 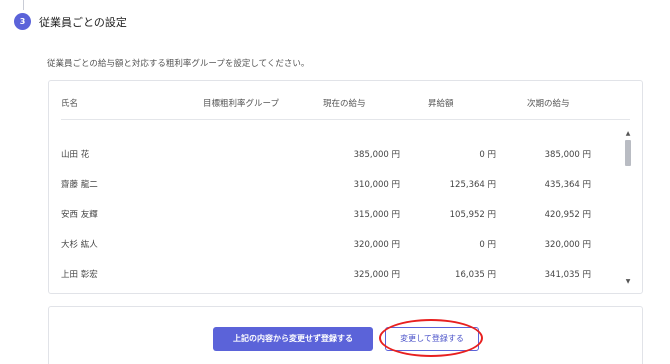 I want to click on employee-name: 上田 彰宏, so click(x=79, y=275).